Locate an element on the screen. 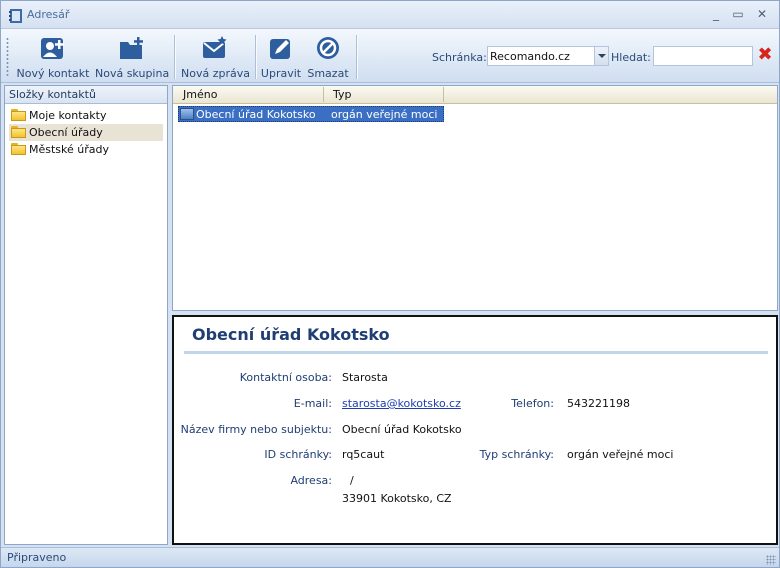 The image size is (780, 568). row-type: orgán veřejné moci is located at coordinates (384, 114).